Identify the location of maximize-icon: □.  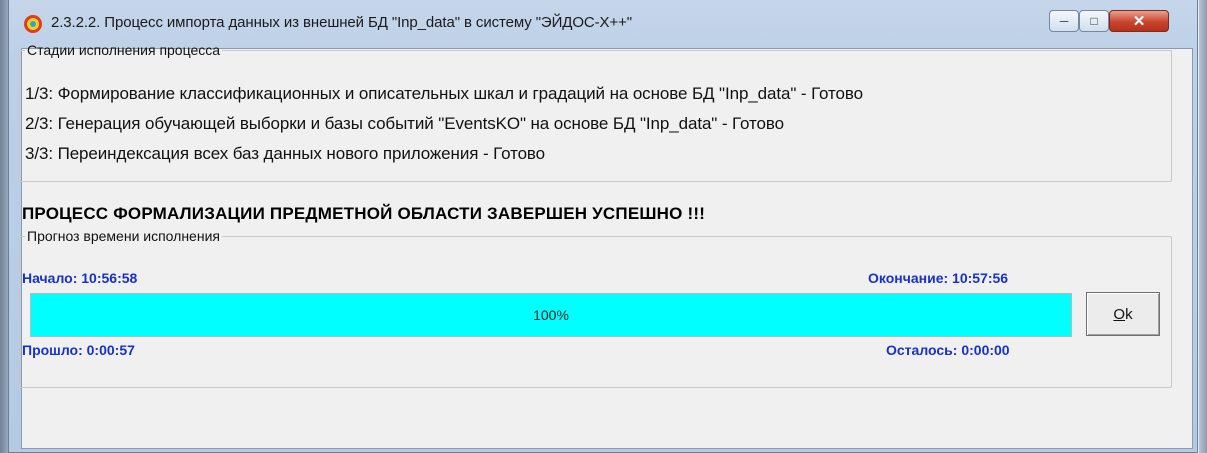
(1094, 21).